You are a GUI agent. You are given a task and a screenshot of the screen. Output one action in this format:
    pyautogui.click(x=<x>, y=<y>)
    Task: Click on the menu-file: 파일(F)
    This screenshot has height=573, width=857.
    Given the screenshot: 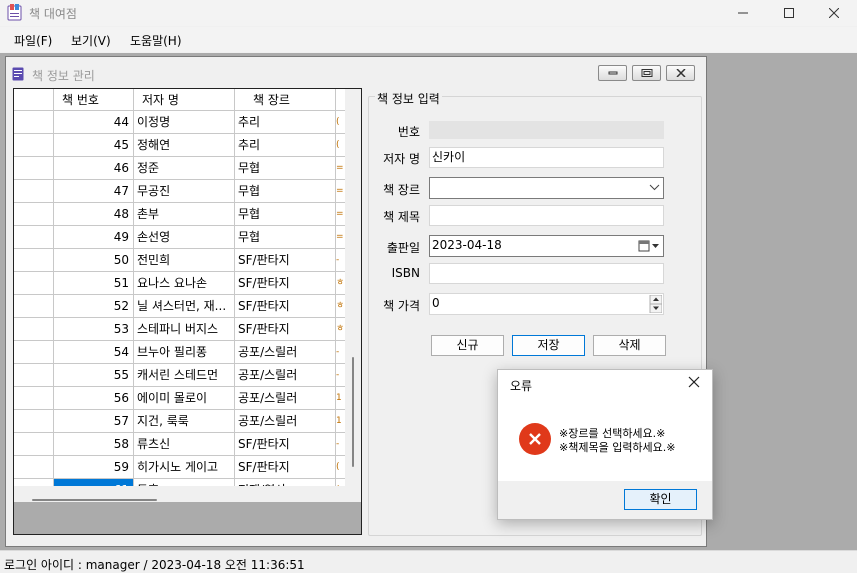 What is the action you would take?
    pyautogui.click(x=33, y=40)
    